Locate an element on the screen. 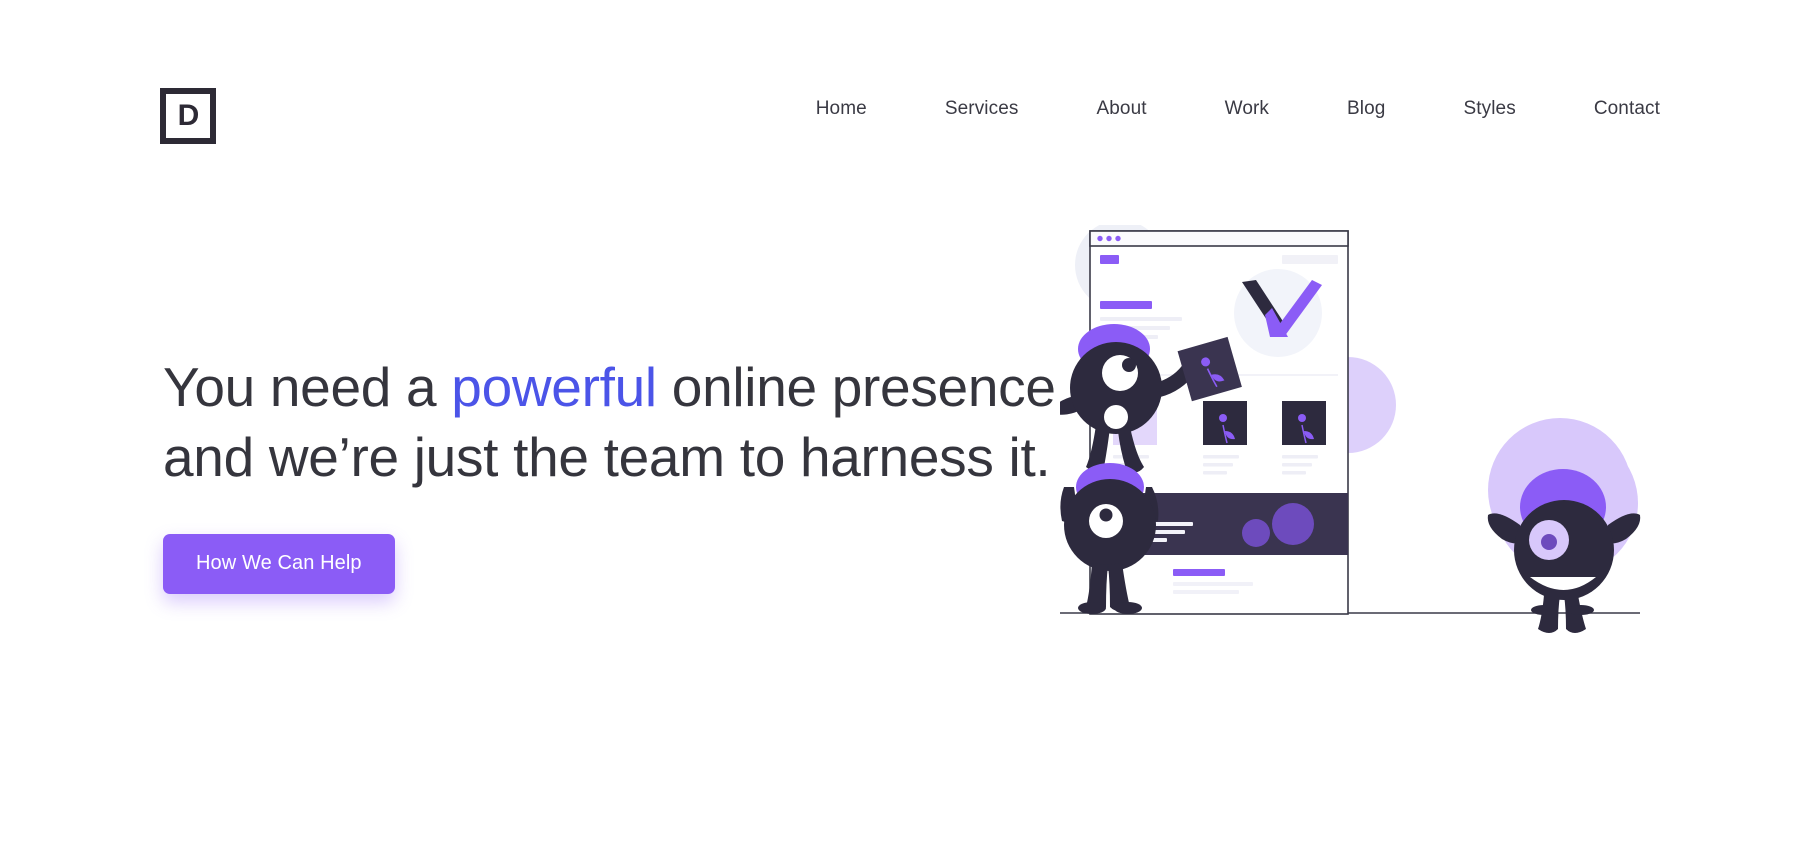 Image resolution: width=1800 pixels, height=844 pixels. nav-item-contact: Contact is located at coordinates (1627, 109).